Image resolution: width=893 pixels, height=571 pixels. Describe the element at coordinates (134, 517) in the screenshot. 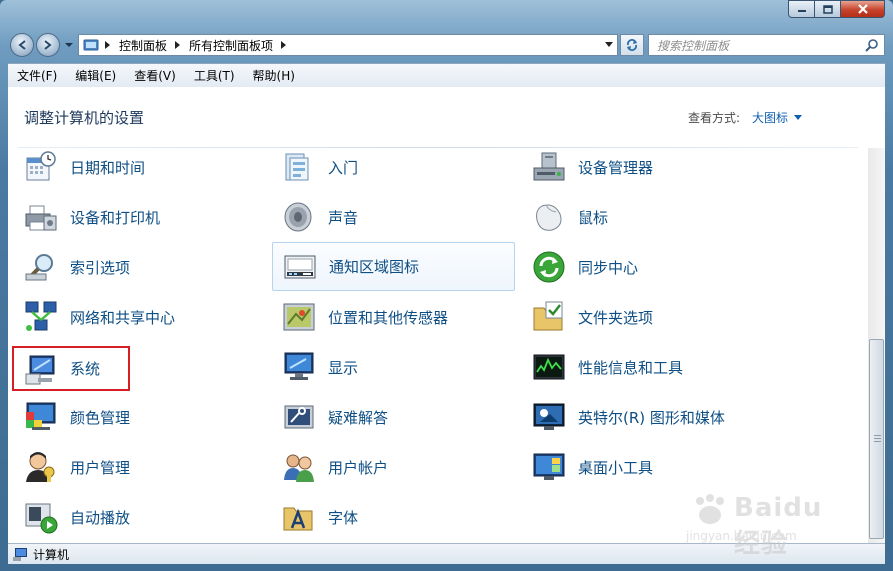

I see `item-autoplay: 自动播放` at that location.